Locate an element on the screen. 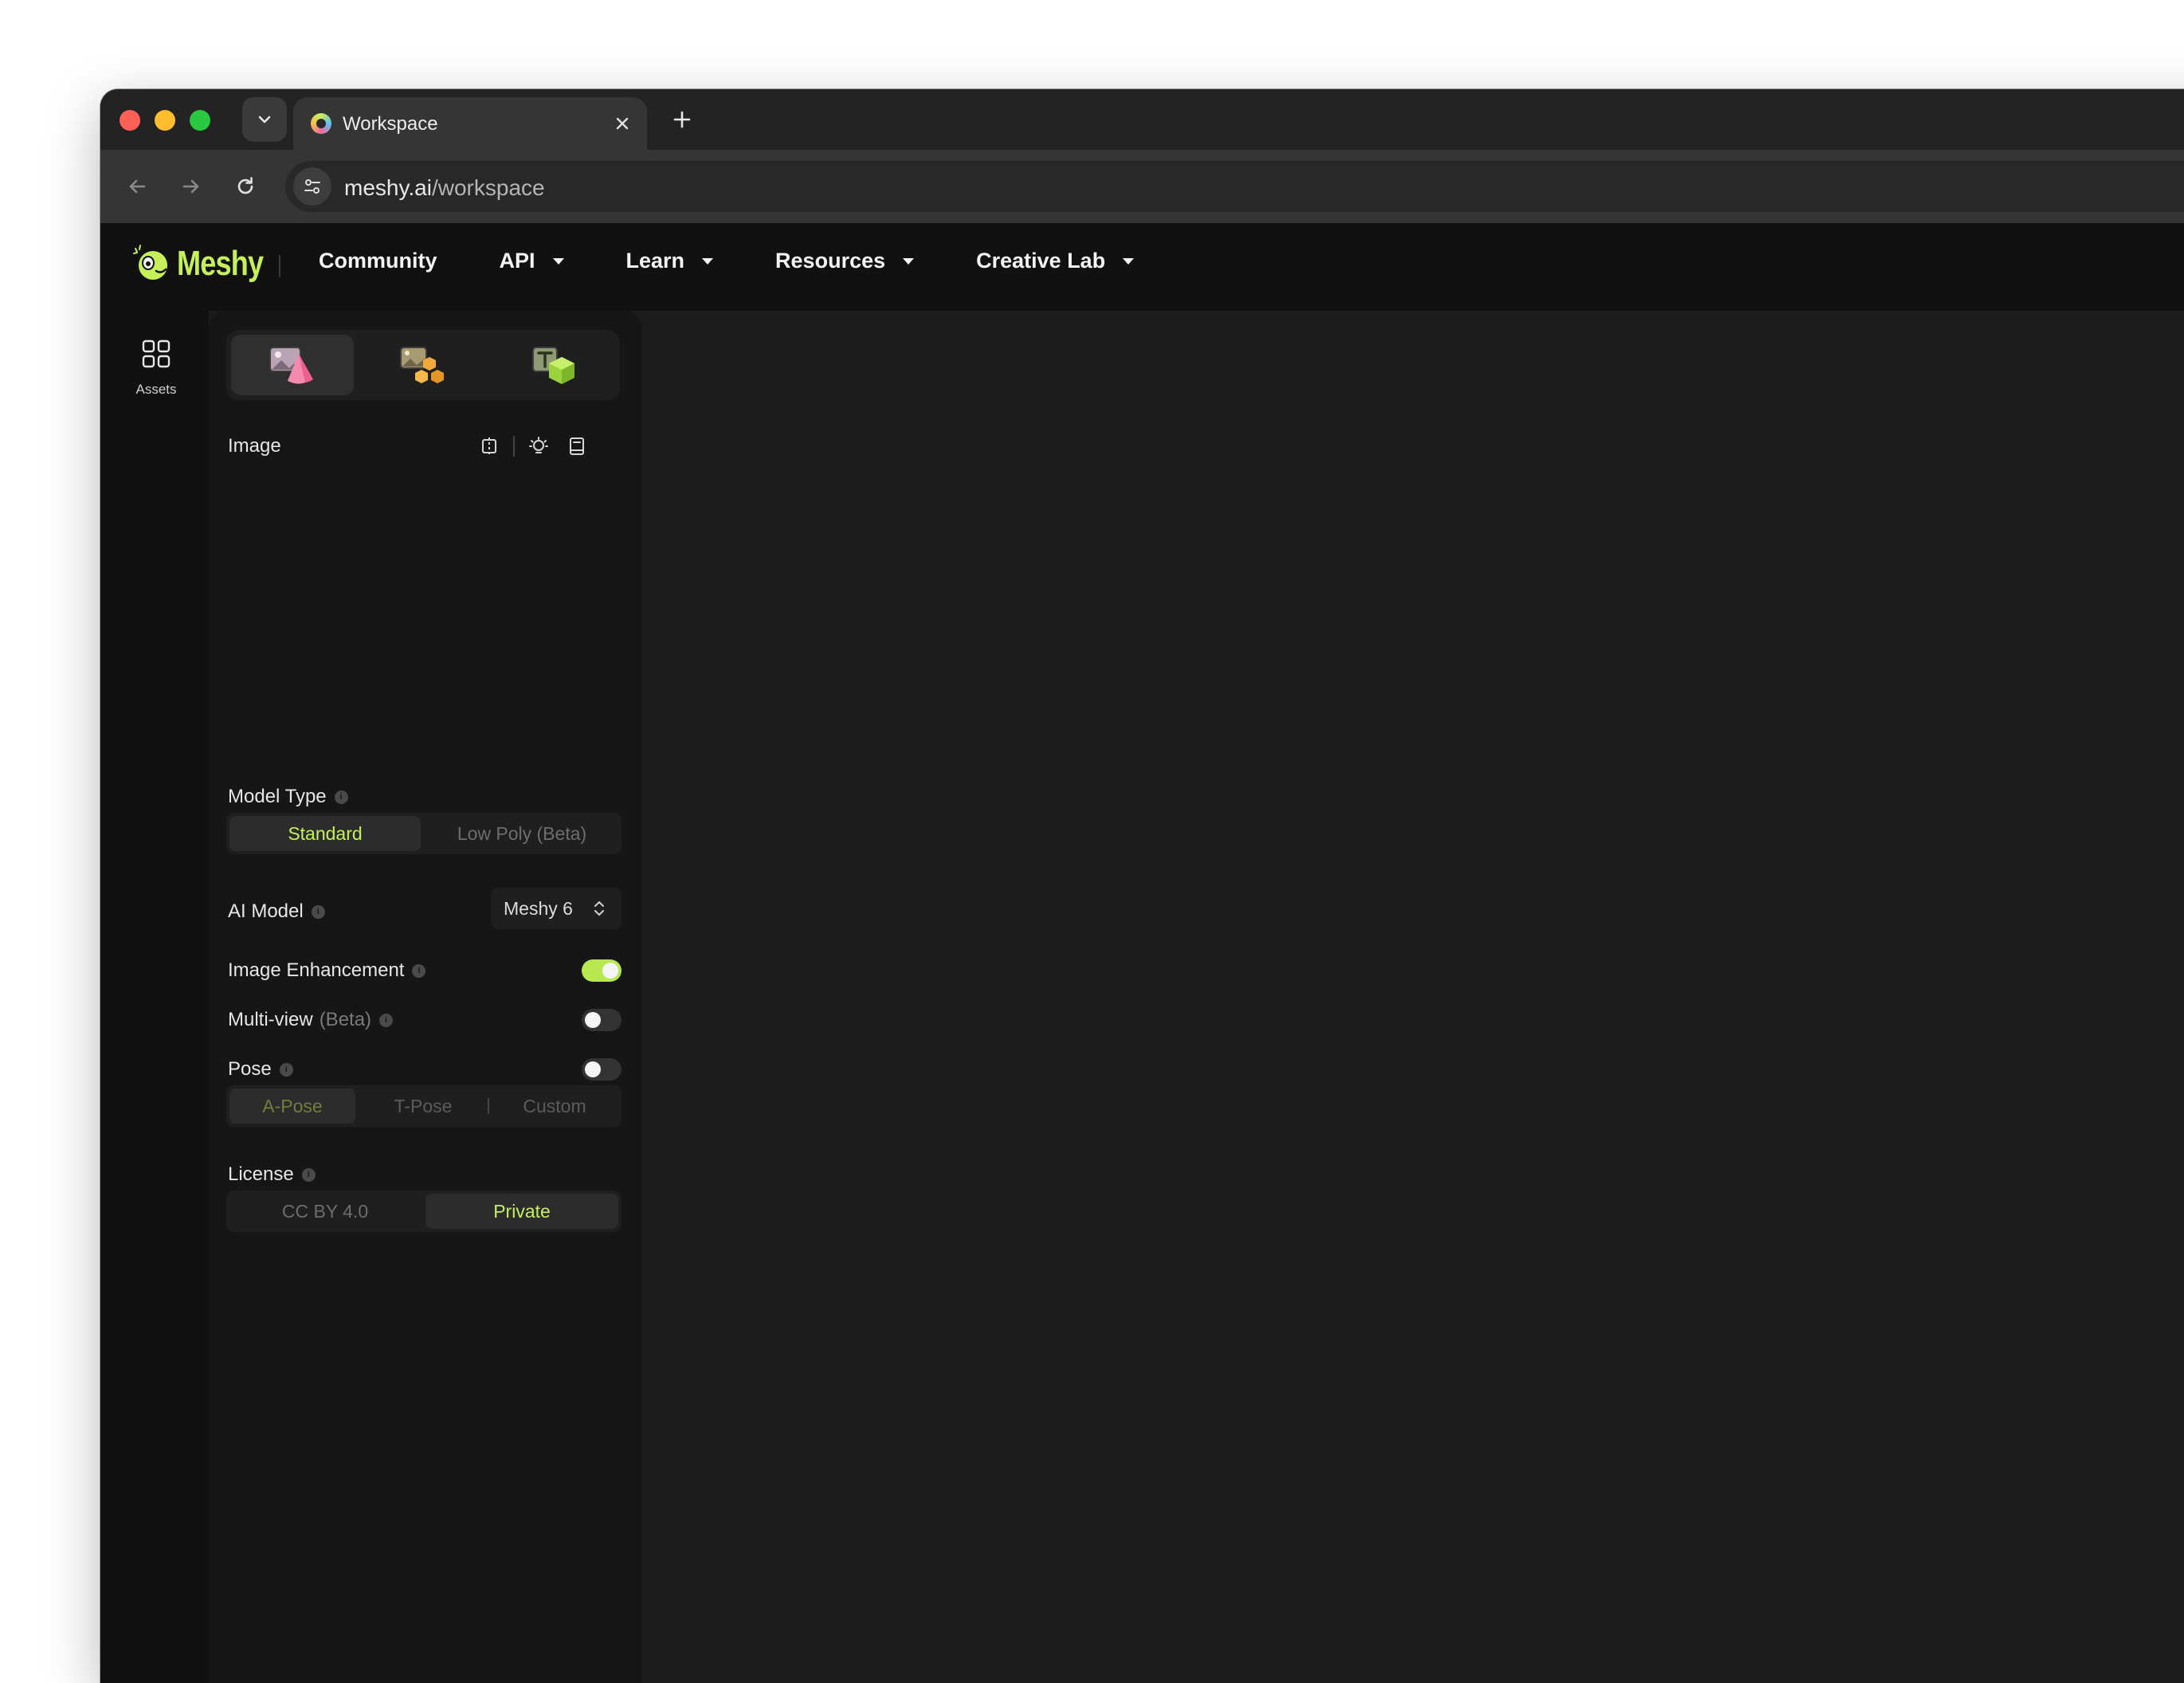 The height and width of the screenshot is (1683, 2184). image-enhancement-label: Image Enhancement i is located at coordinates (327, 970).